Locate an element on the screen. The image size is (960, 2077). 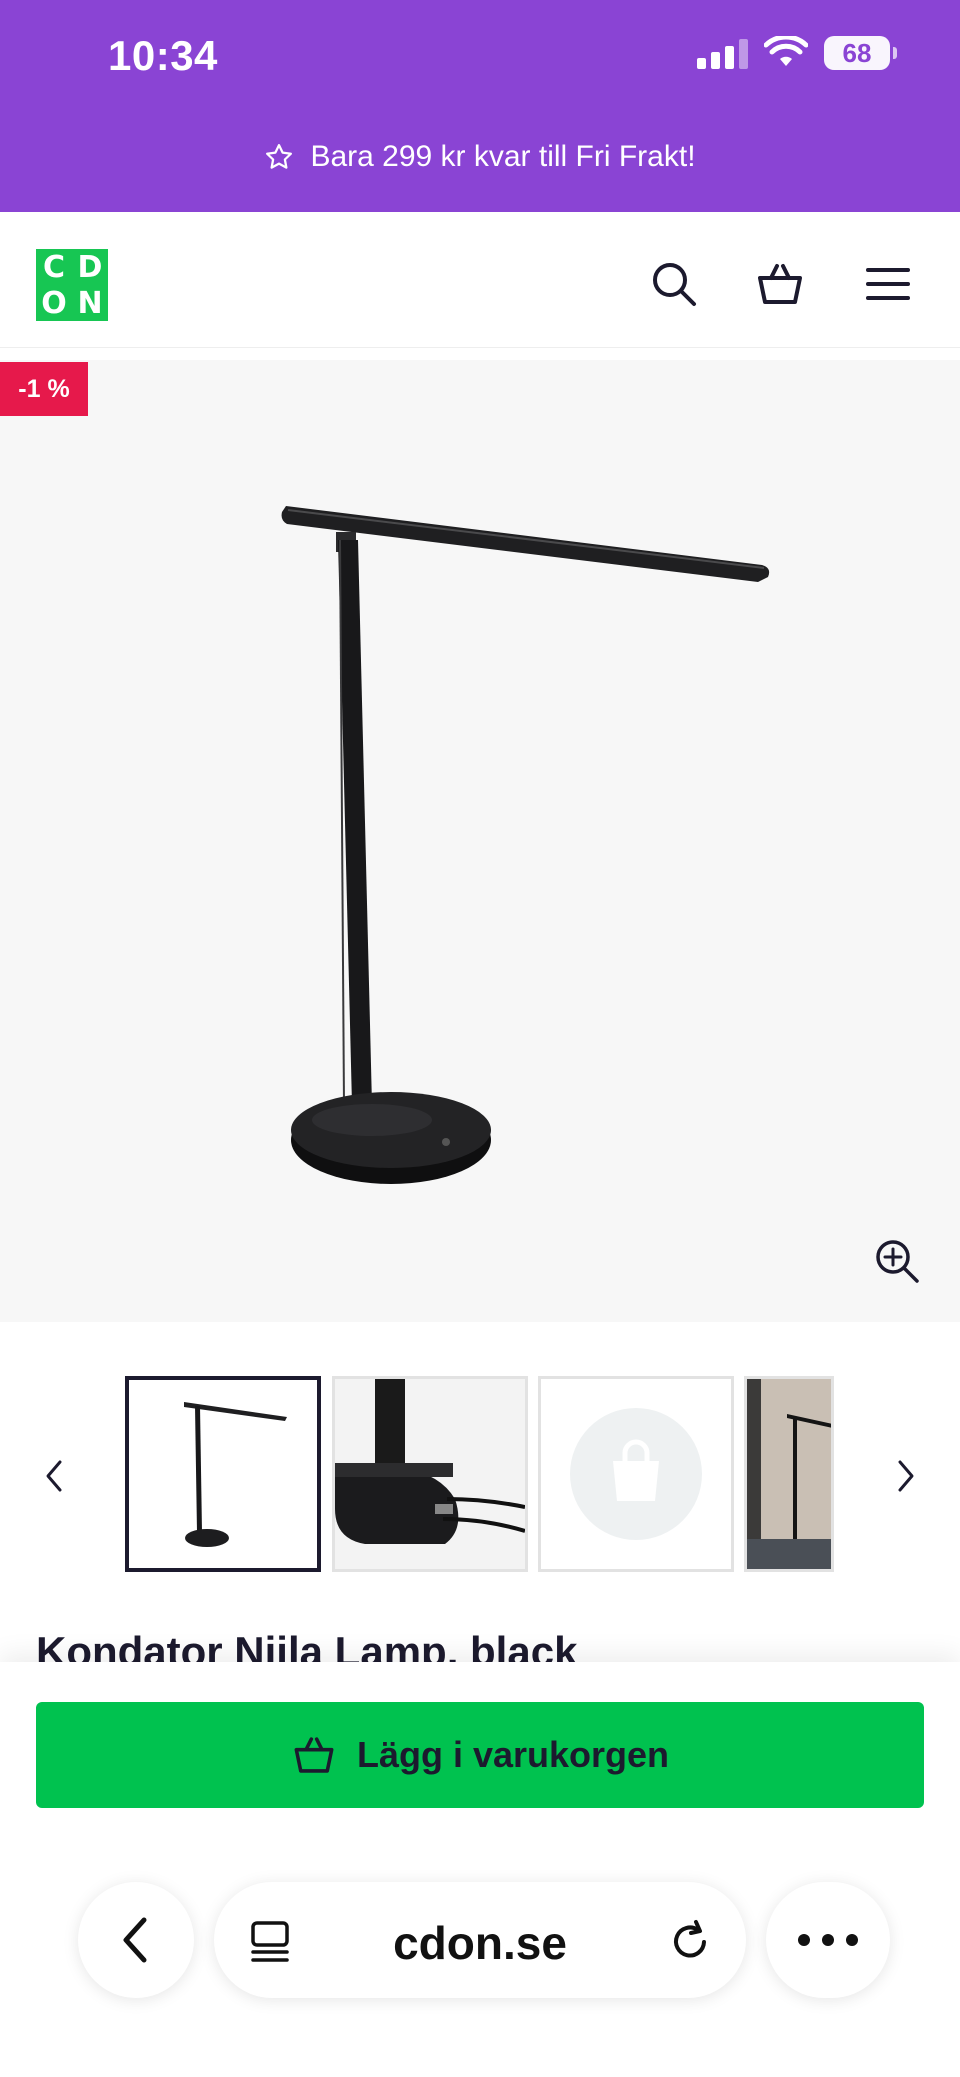
bag-placeholder-icon is located at coordinates (636, 1474).